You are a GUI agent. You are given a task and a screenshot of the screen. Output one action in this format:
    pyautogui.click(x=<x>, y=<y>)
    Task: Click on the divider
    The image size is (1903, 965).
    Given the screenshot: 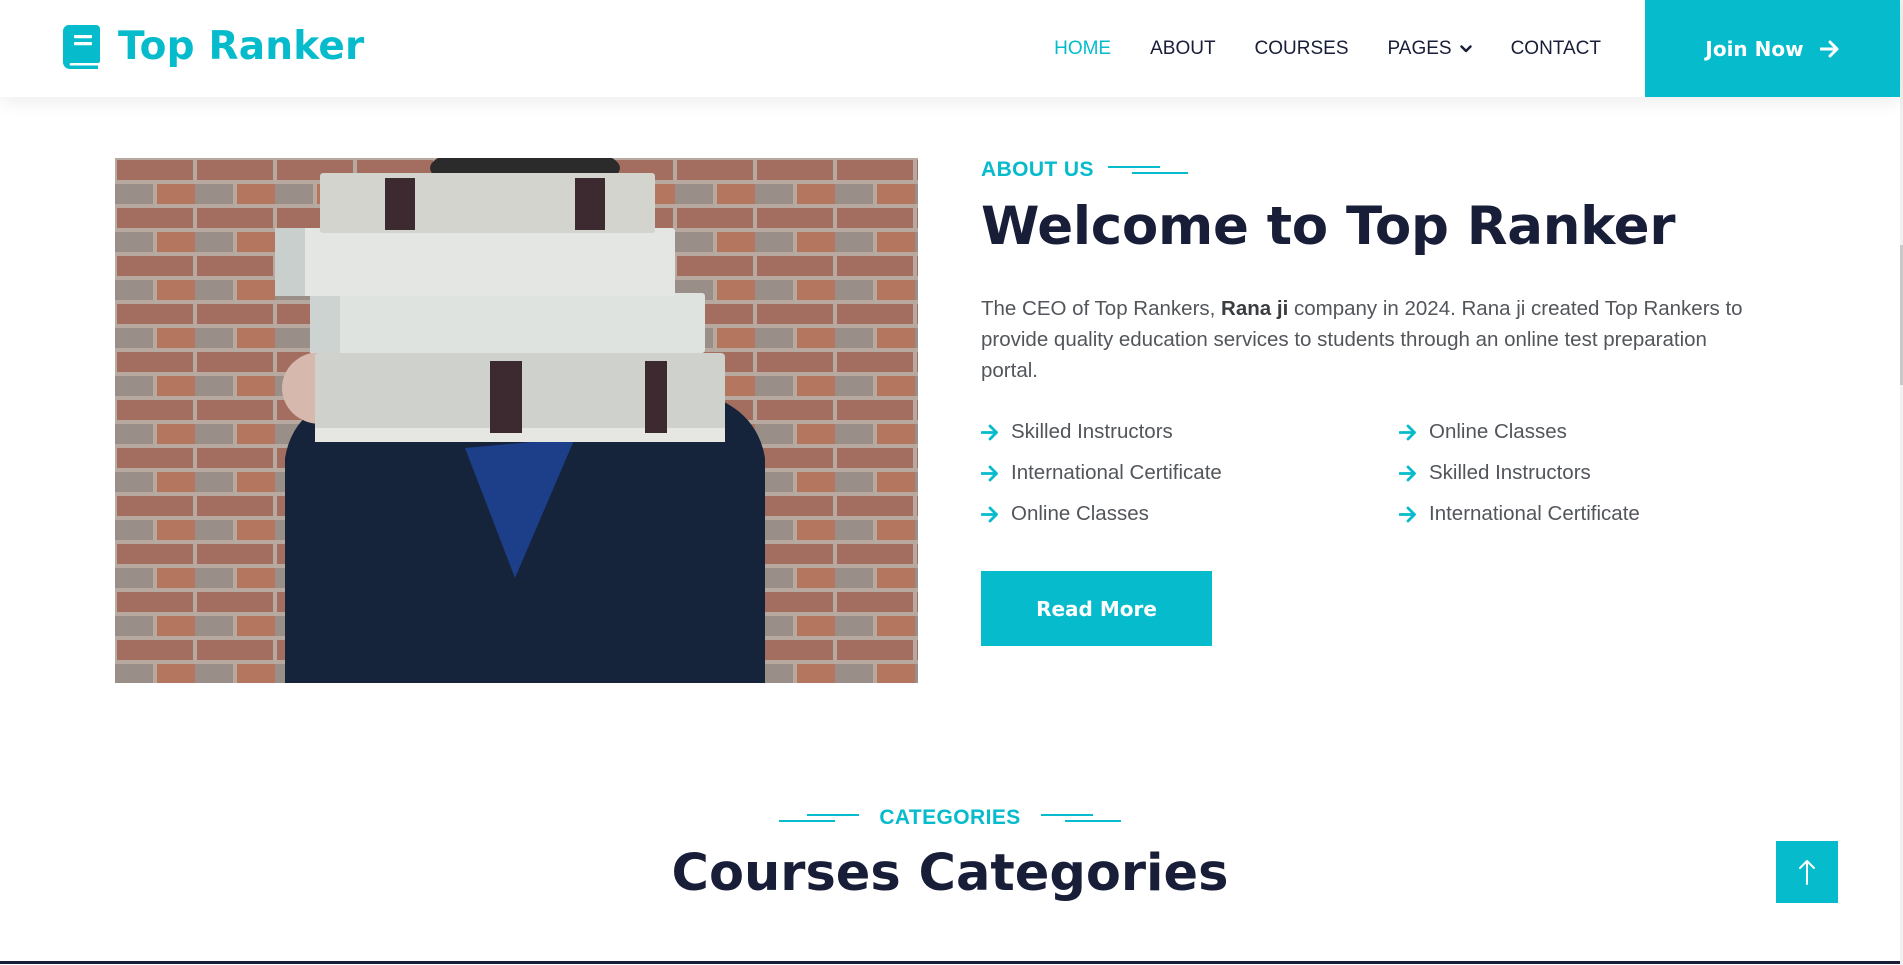 What is the action you would take?
    pyautogui.click(x=950, y=962)
    